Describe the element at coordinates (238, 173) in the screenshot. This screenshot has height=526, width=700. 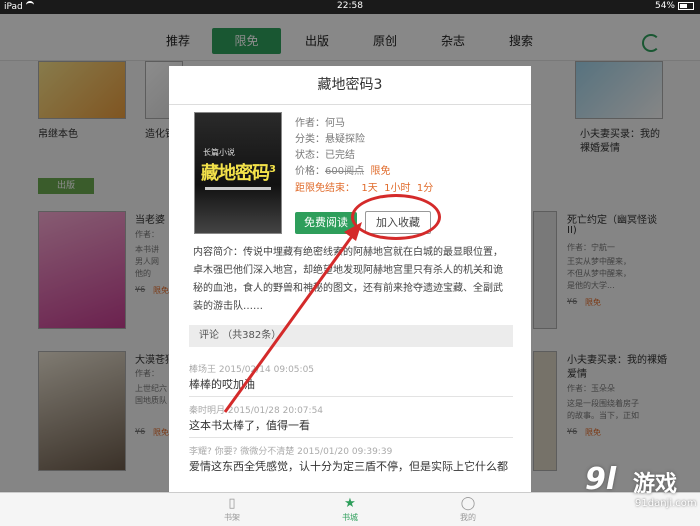
I see `book-cover: 长篇小说 藏地密码3` at that location.